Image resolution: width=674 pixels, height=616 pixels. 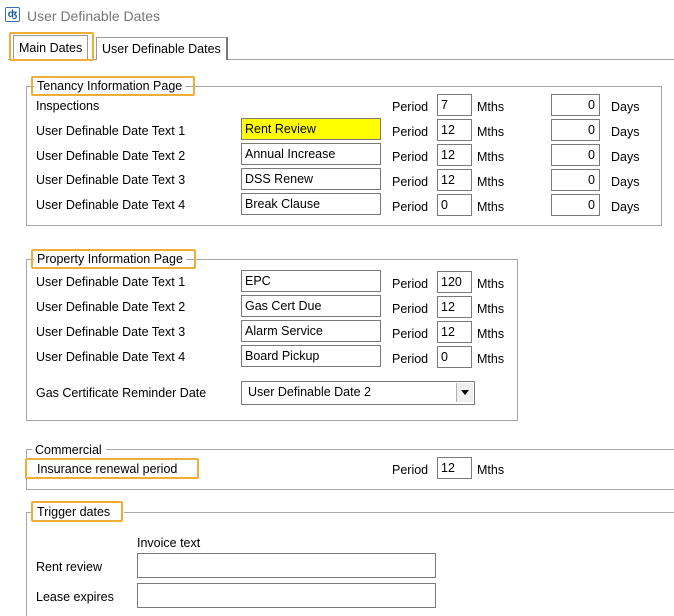 I want to click on tenancy-days-input-3: 0, so click(x=575, y=180).